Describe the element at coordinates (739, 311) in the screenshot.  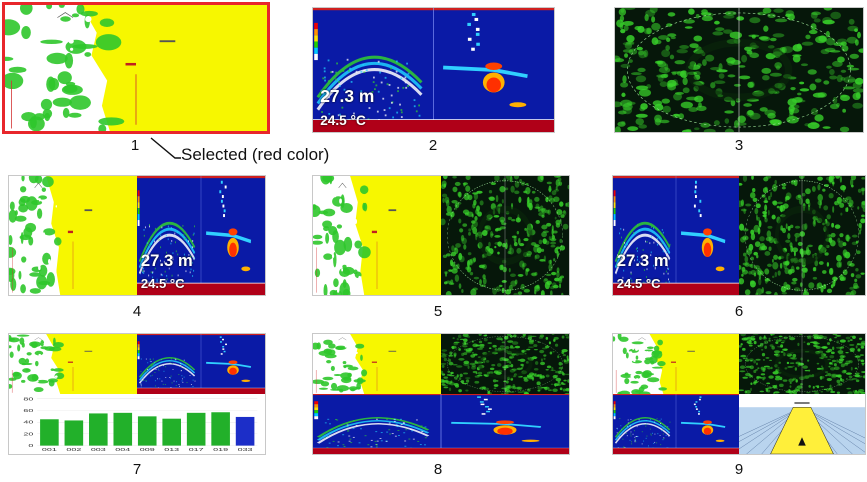
I see `layout-number-6: 6` at that location.